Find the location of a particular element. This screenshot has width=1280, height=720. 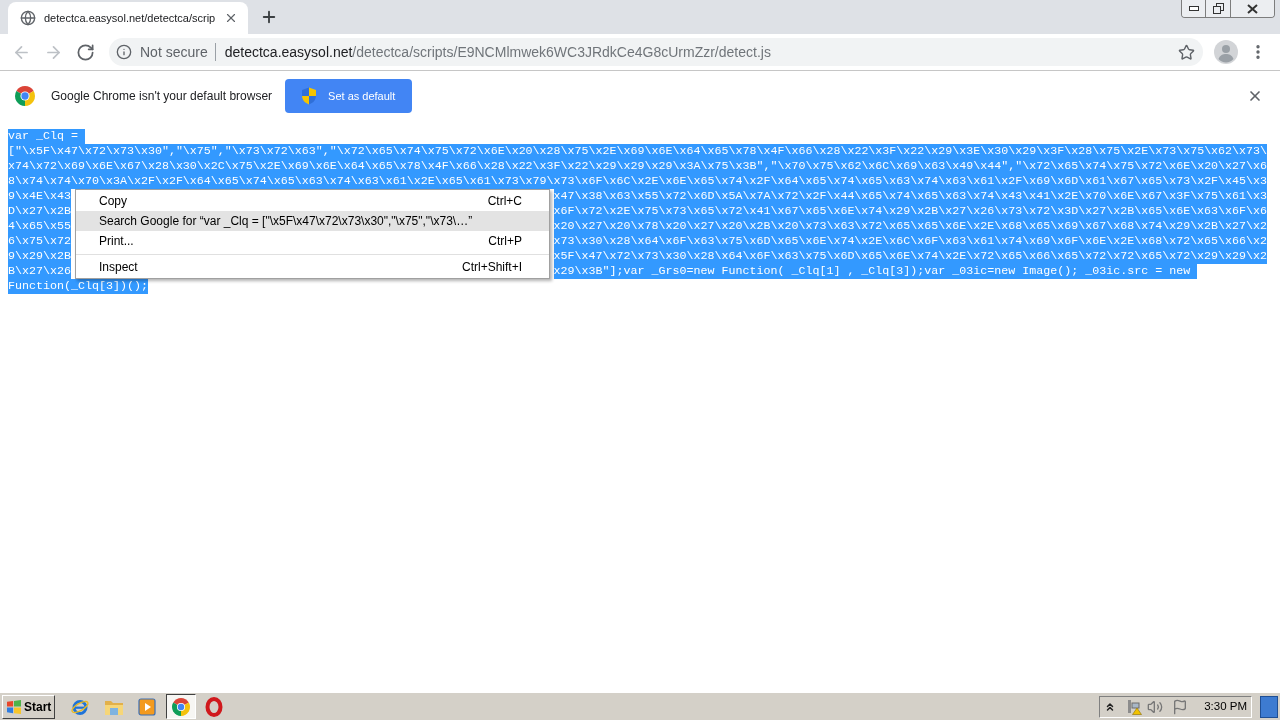

show-desktop-button is located at coordinates (1269, 706).